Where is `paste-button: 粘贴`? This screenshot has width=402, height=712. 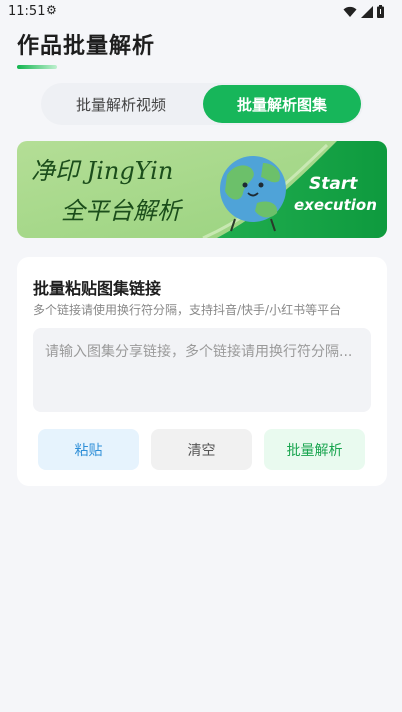
paste-button: 粘贴 is located at coordinates (88, 449).